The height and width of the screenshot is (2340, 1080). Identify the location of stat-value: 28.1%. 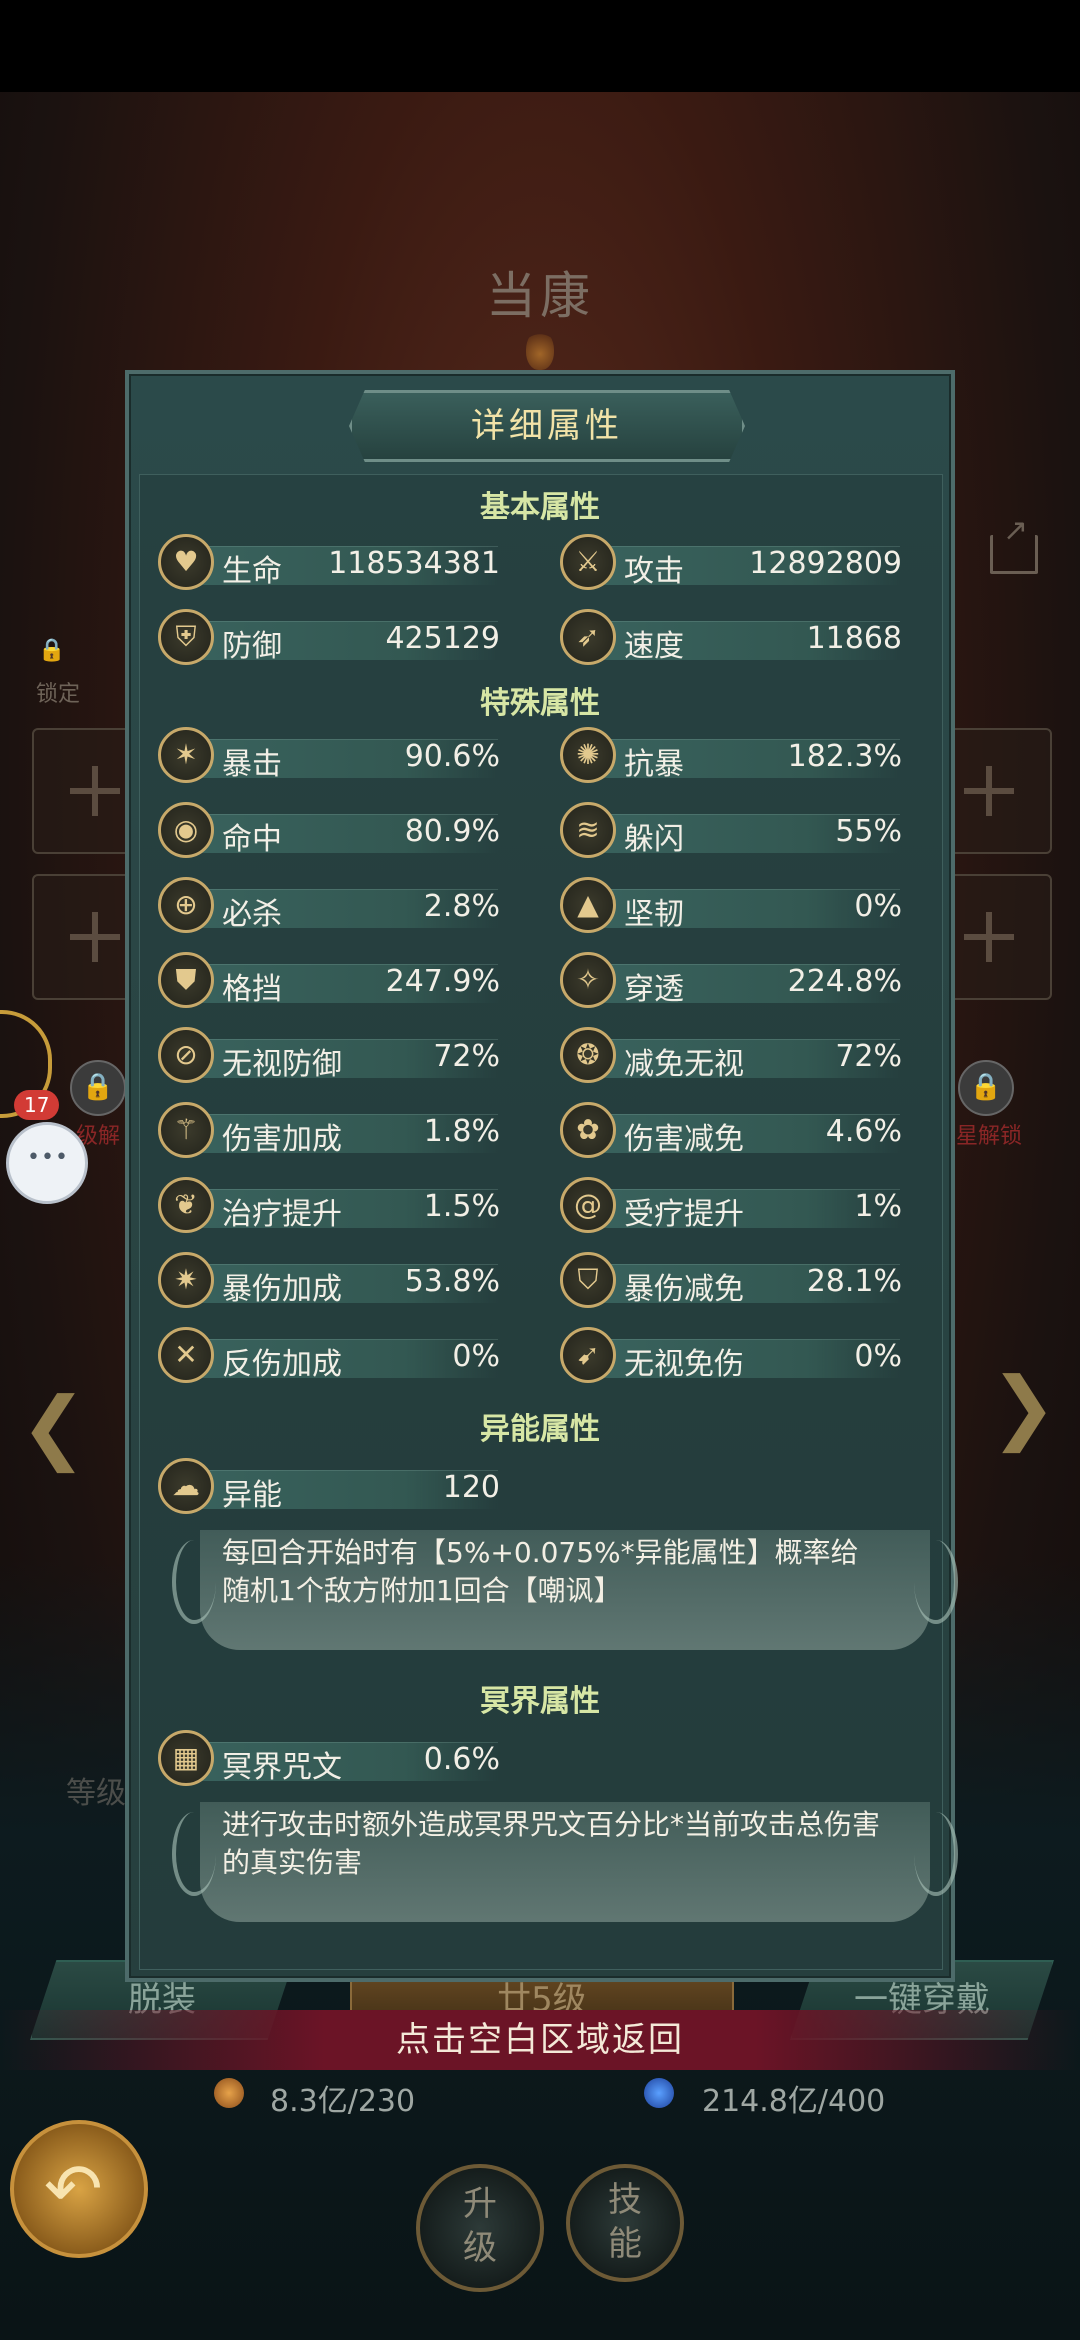
(854, 1281).